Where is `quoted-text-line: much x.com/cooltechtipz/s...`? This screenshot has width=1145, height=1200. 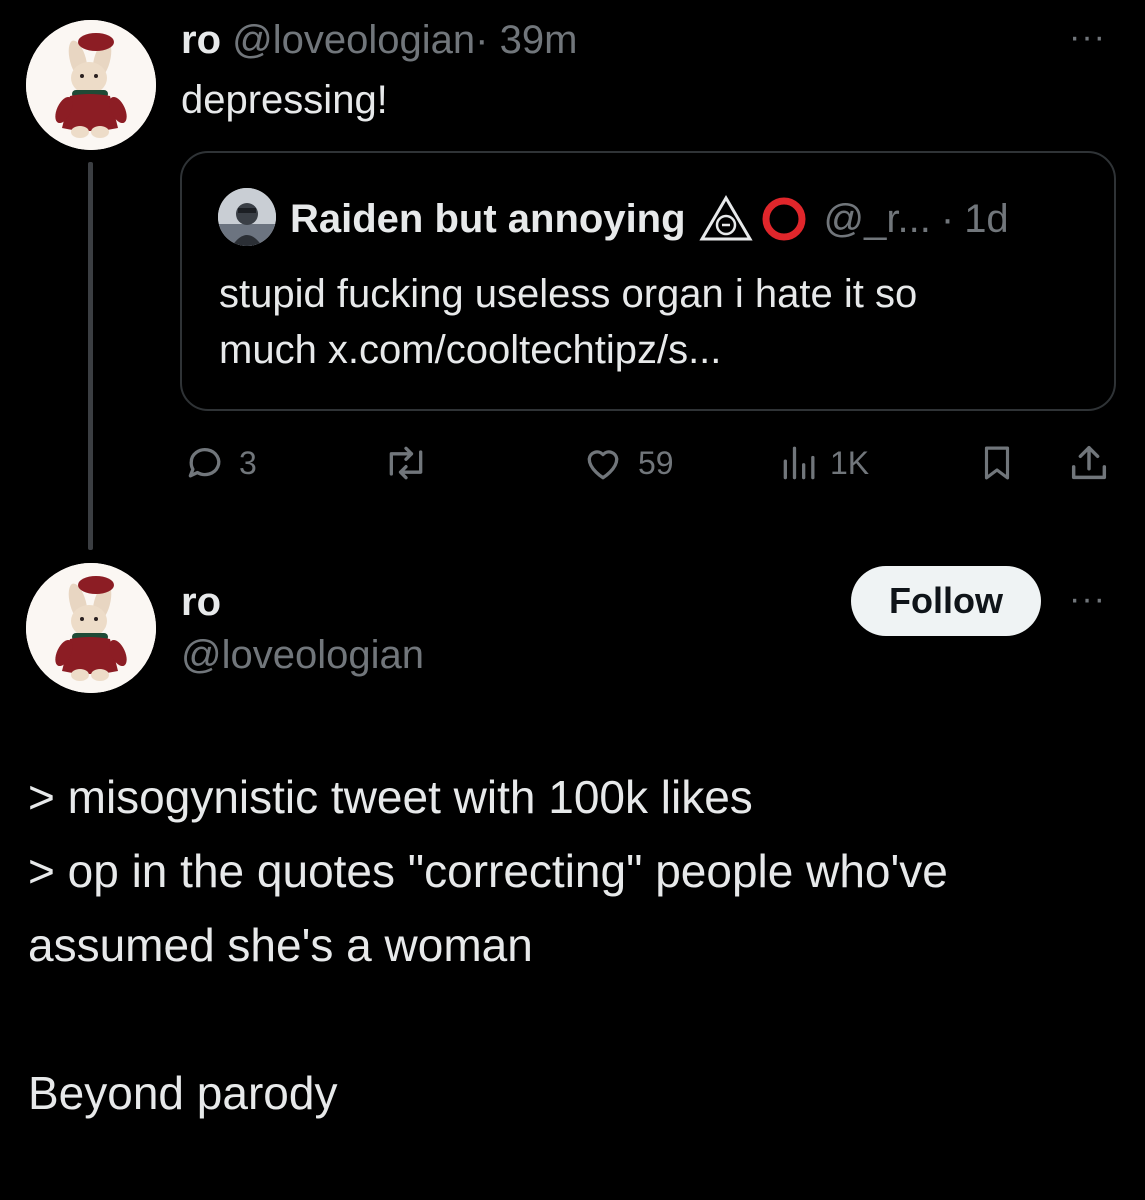
quoted-text-line: much x.com/cooltechtipz/s... is located at coordinates (470, 350).